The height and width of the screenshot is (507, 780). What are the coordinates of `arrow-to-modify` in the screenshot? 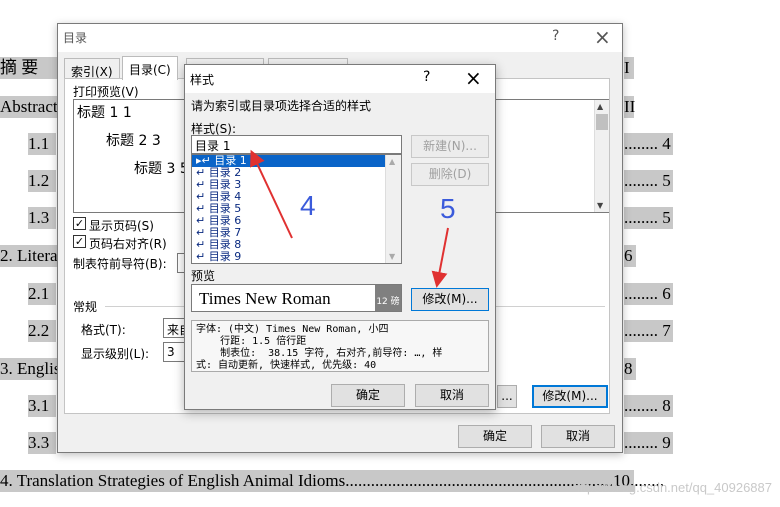 It's located at (440, 257).